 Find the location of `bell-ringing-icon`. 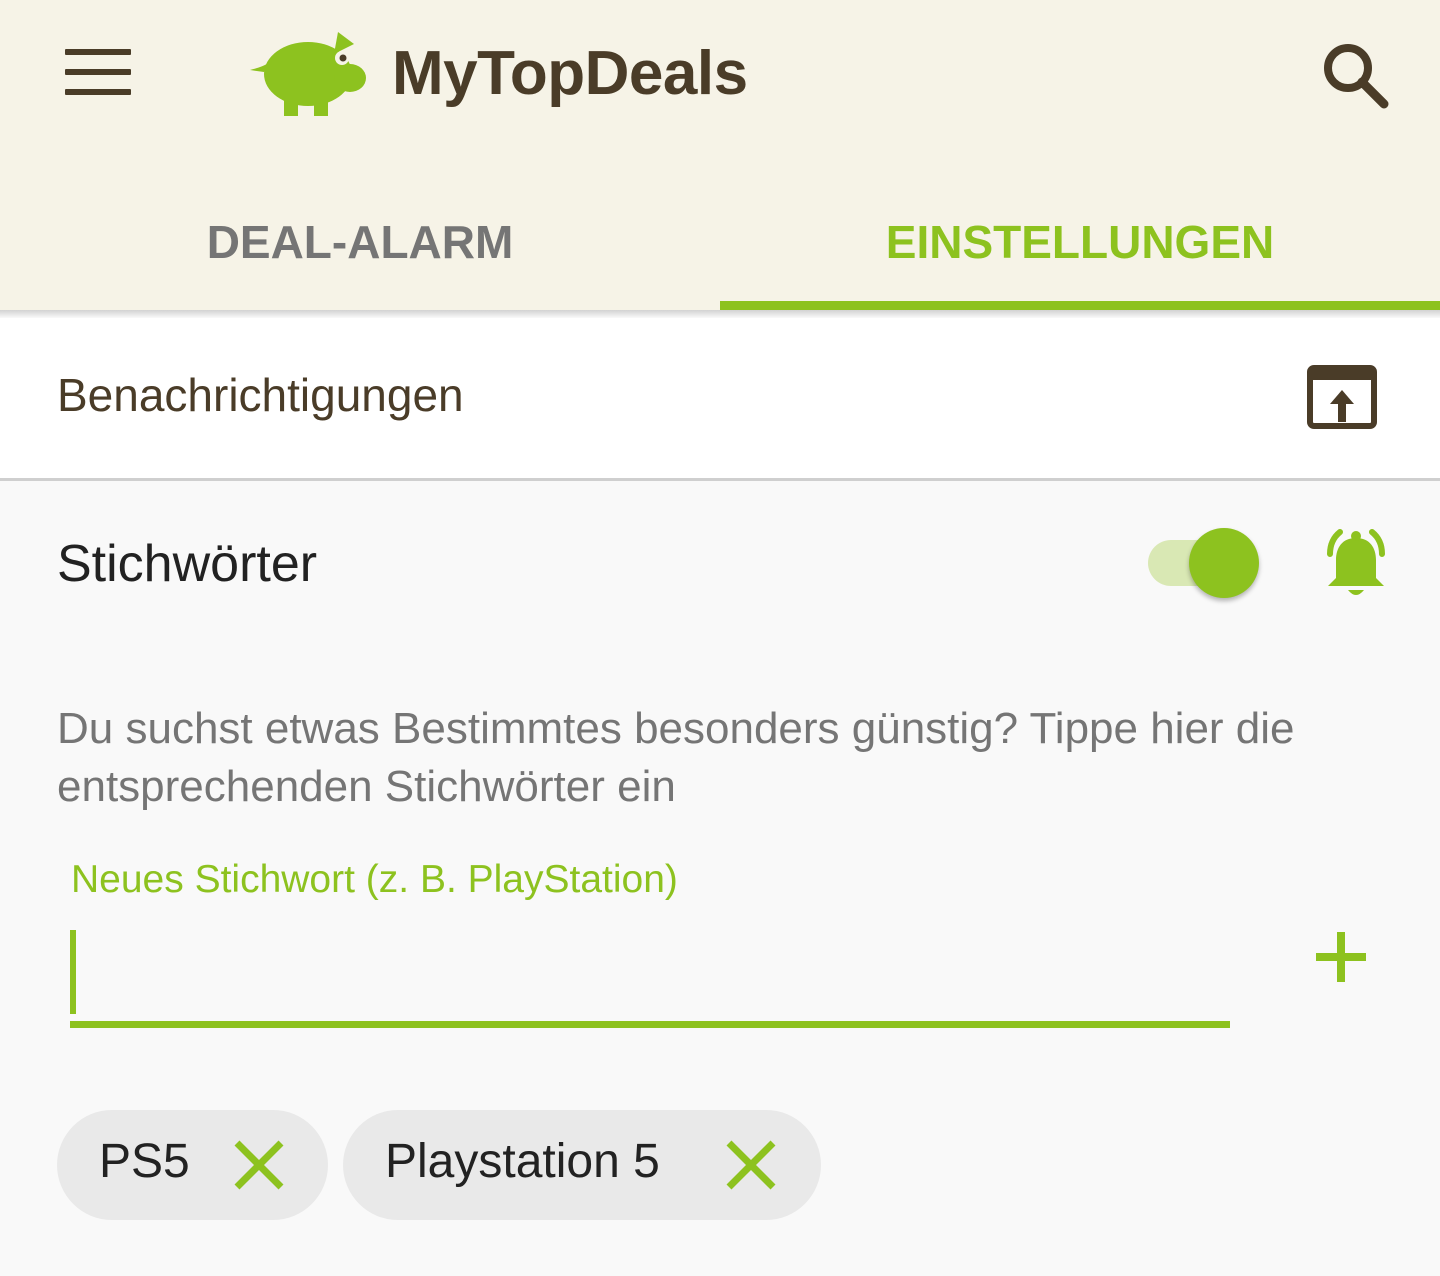

bell-ringing-icon is located at coordinates (1356, 566).